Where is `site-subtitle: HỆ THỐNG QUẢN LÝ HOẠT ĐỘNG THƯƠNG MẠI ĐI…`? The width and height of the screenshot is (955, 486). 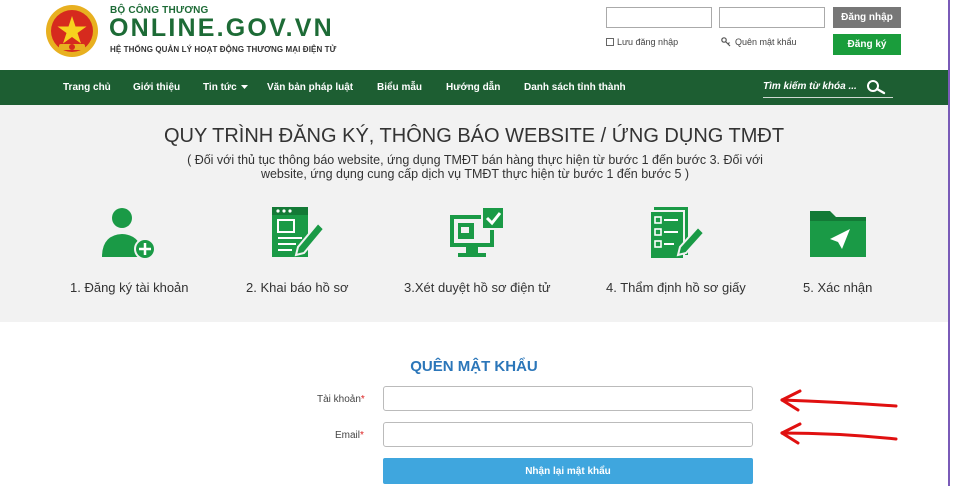
site-subtitle: HỆ THỐNG QUẢN LÝ HOẠT ĐỘNG THƯƠNG MẠI ĐI… is located at coordinates (223, 49).